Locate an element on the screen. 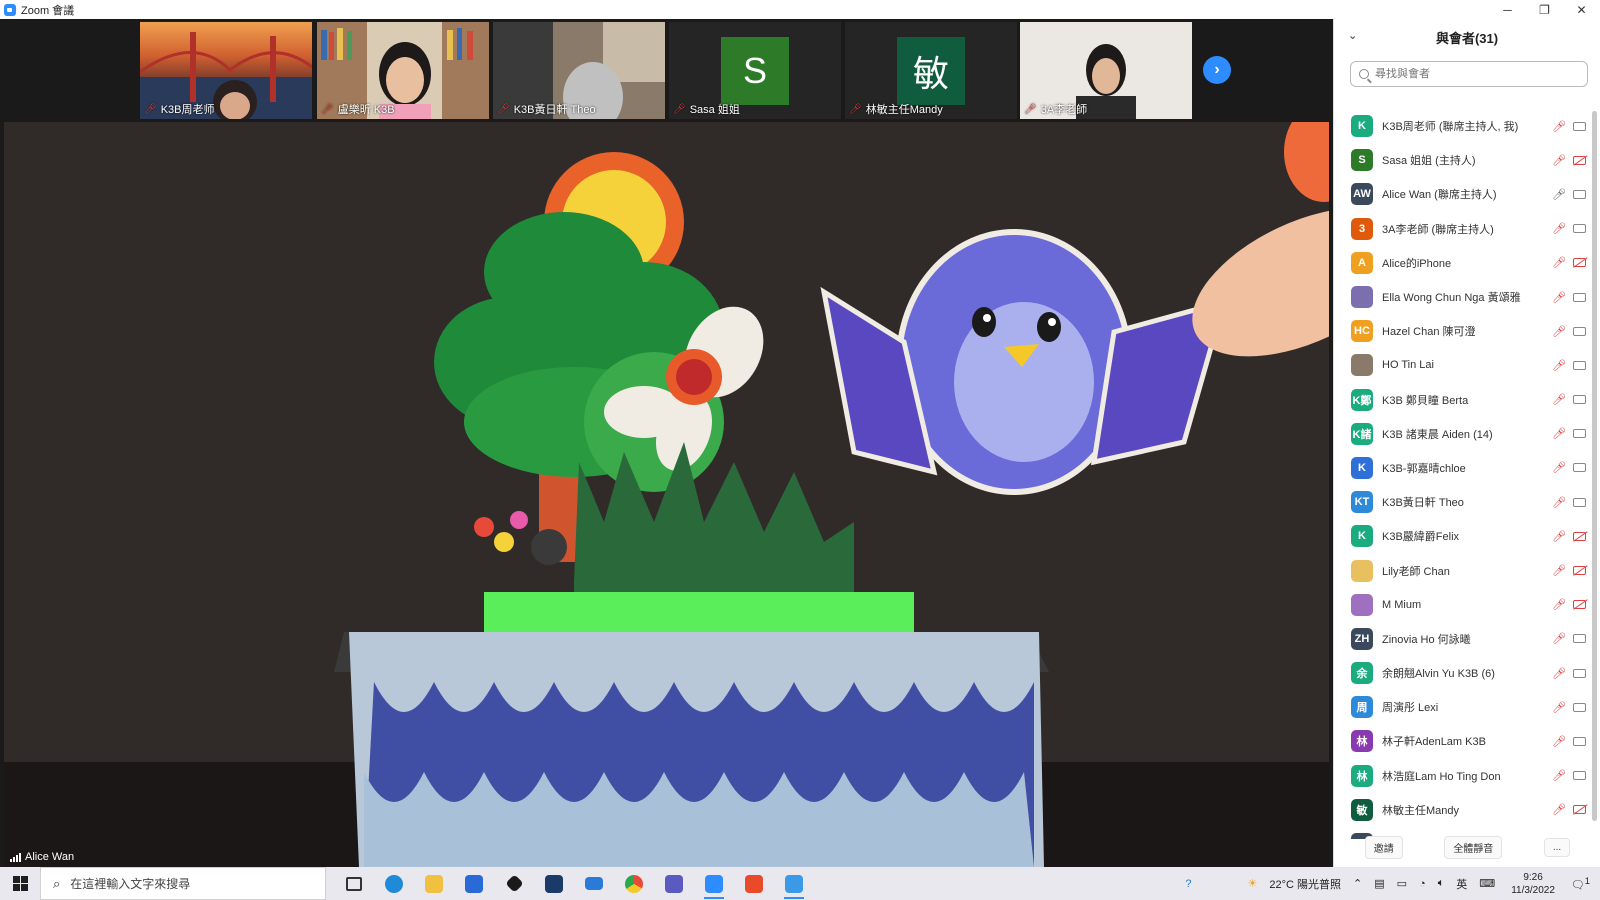  participant-row: M Mium 🎤︎ is located at coordinates (1463, 605).